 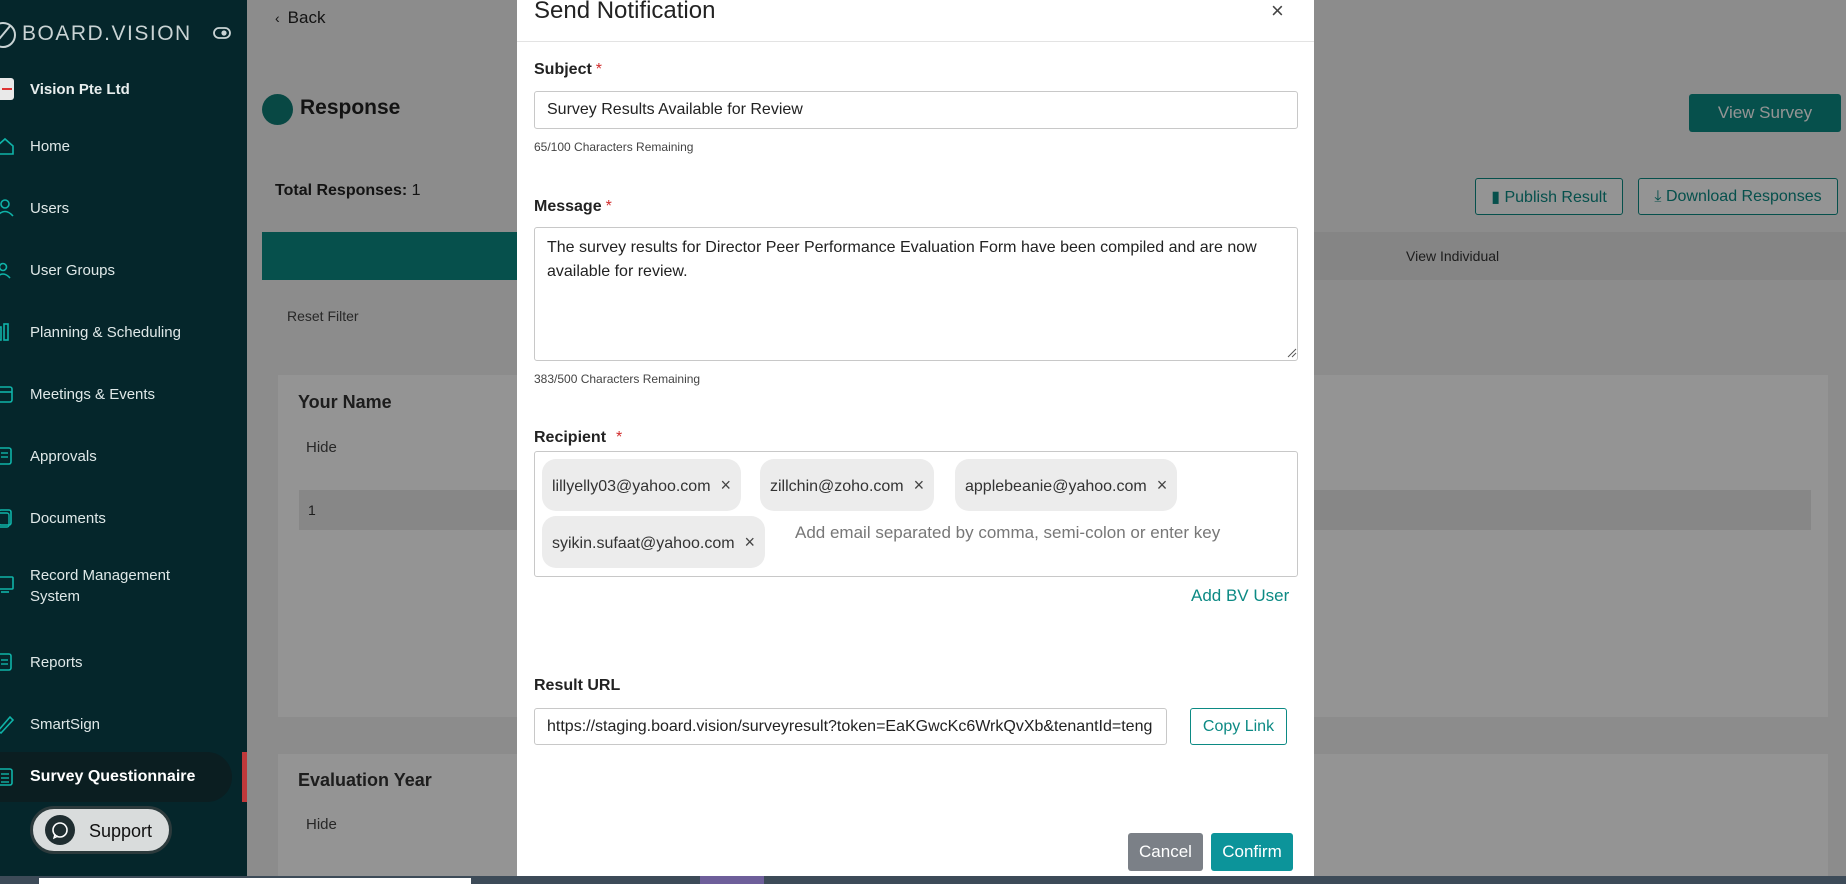 What do you see at coordinates (123, 723) in the screenshot?
I see `sidebar-item-smartsign: SmartSign` at bounding box center [123, 723].